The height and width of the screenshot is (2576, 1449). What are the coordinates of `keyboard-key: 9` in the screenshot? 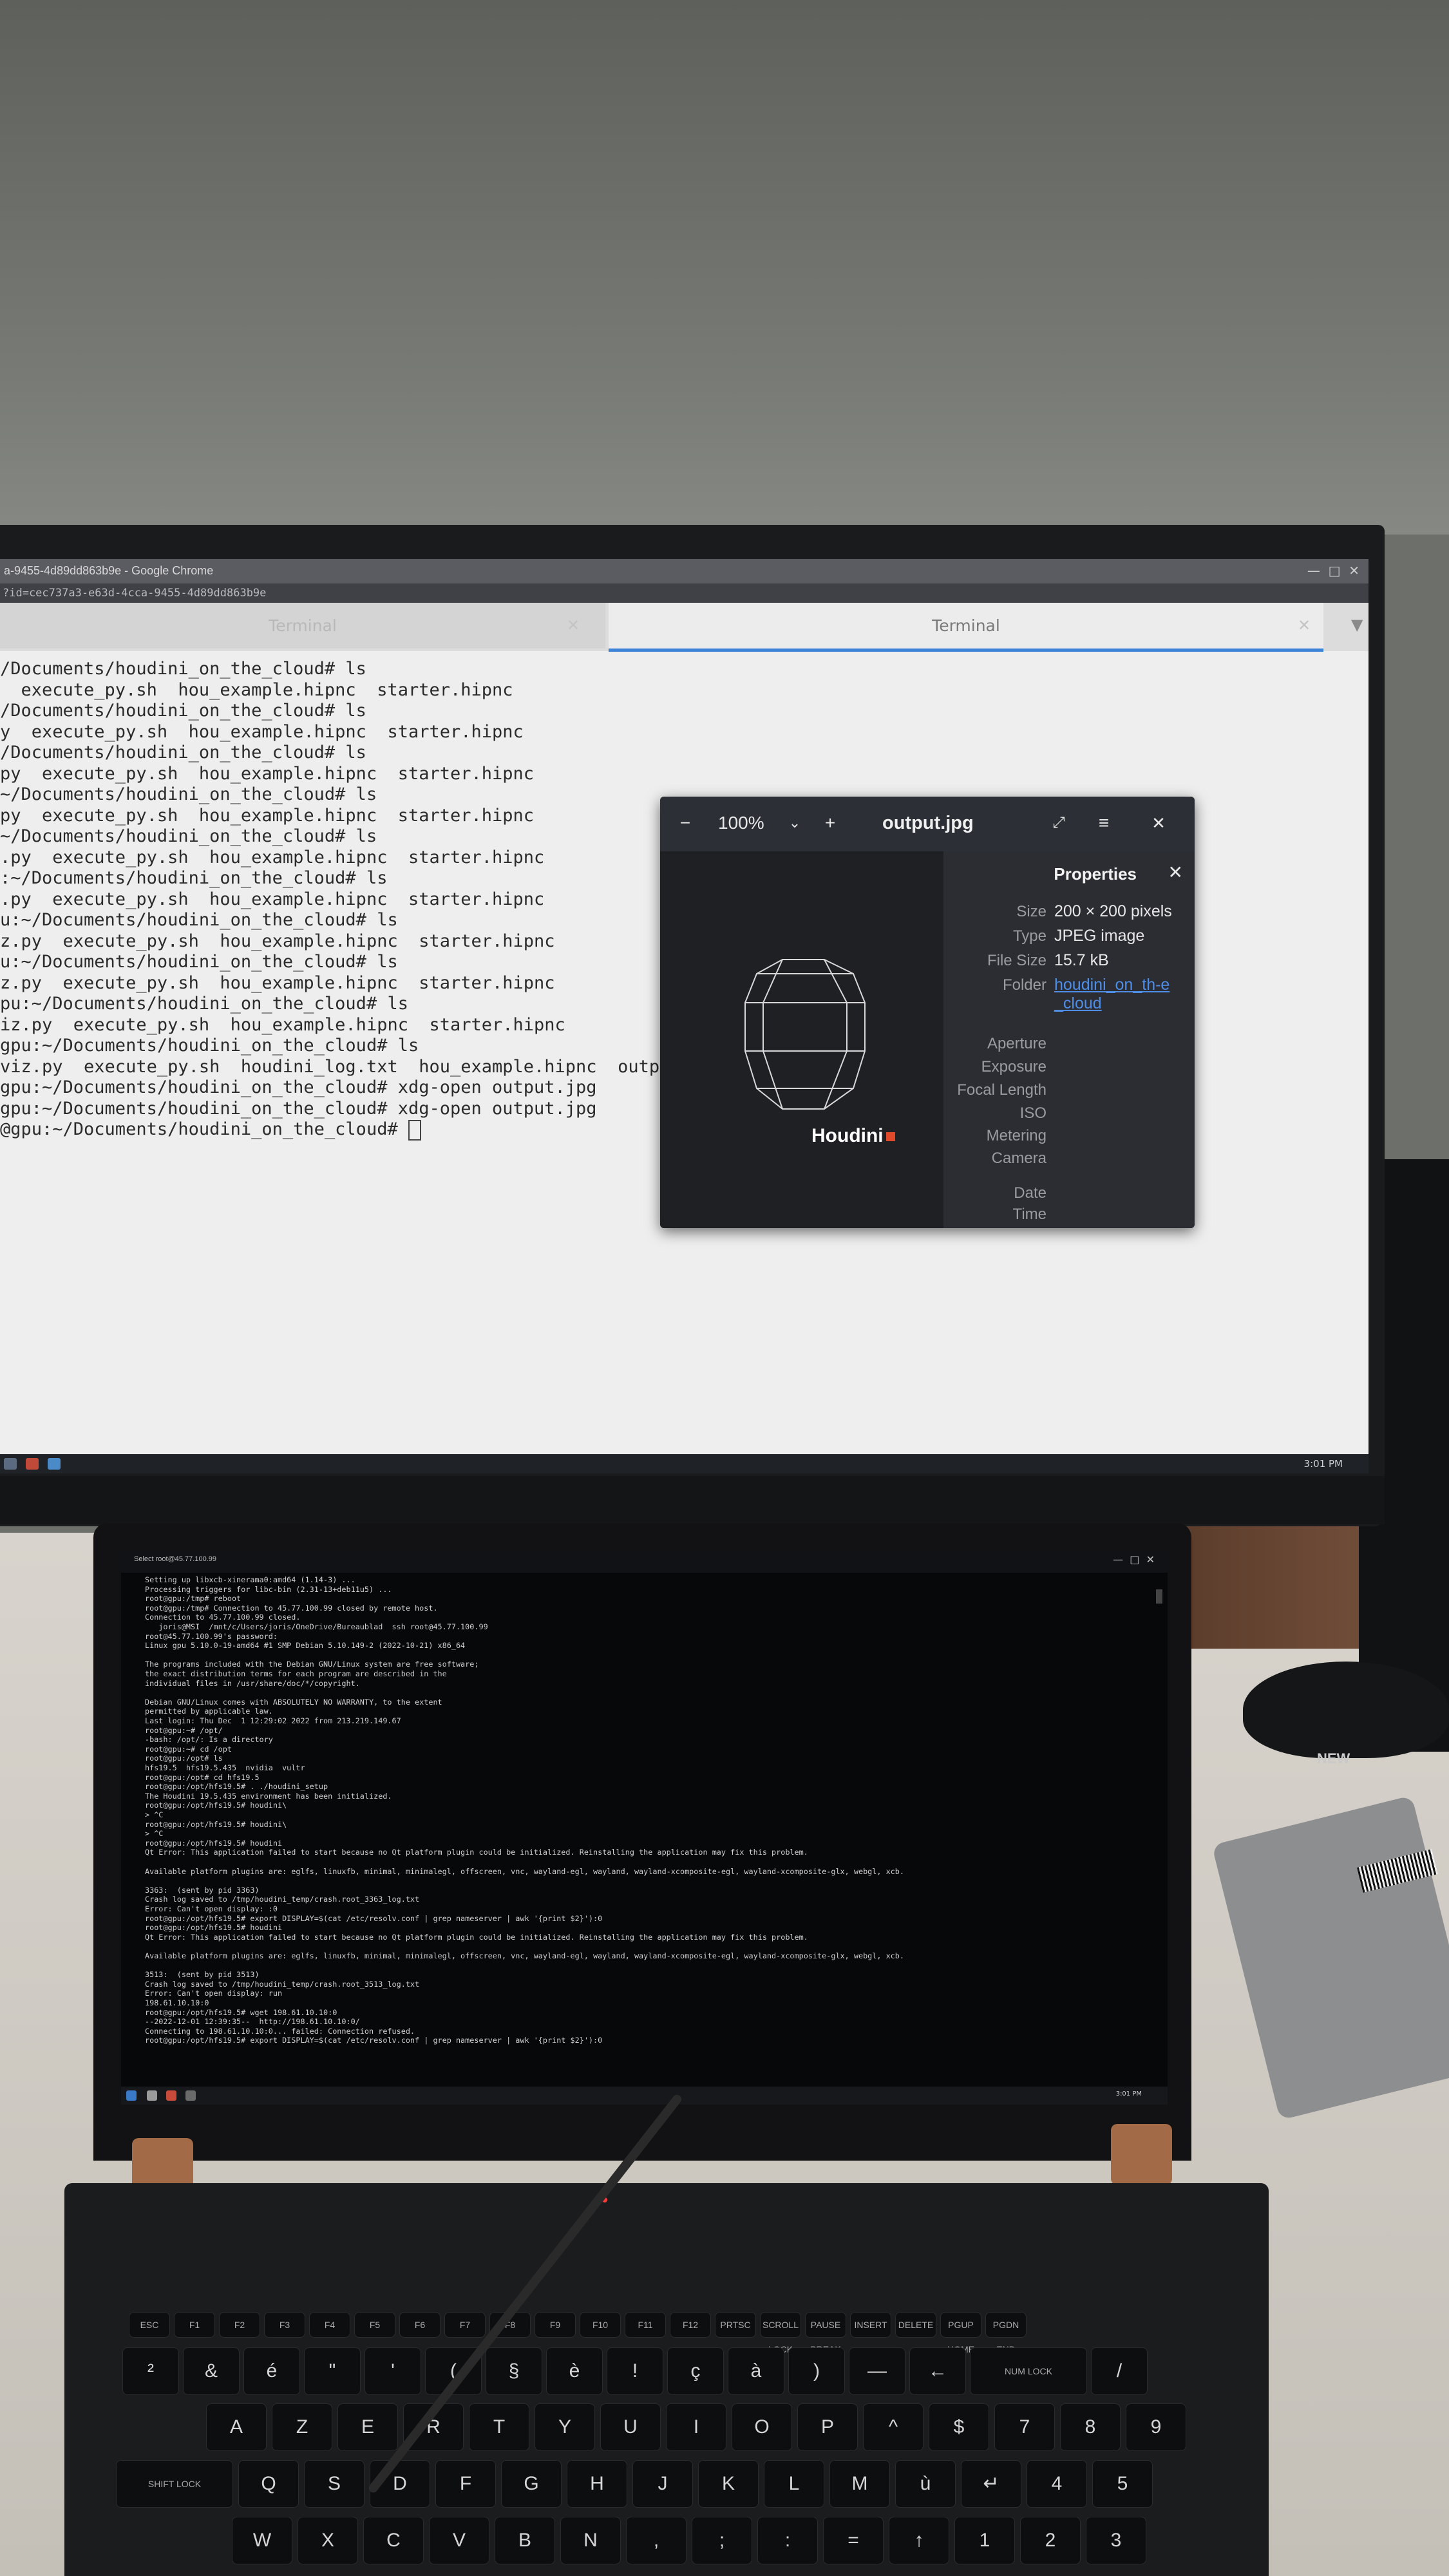 It's located at (1156, 2427).